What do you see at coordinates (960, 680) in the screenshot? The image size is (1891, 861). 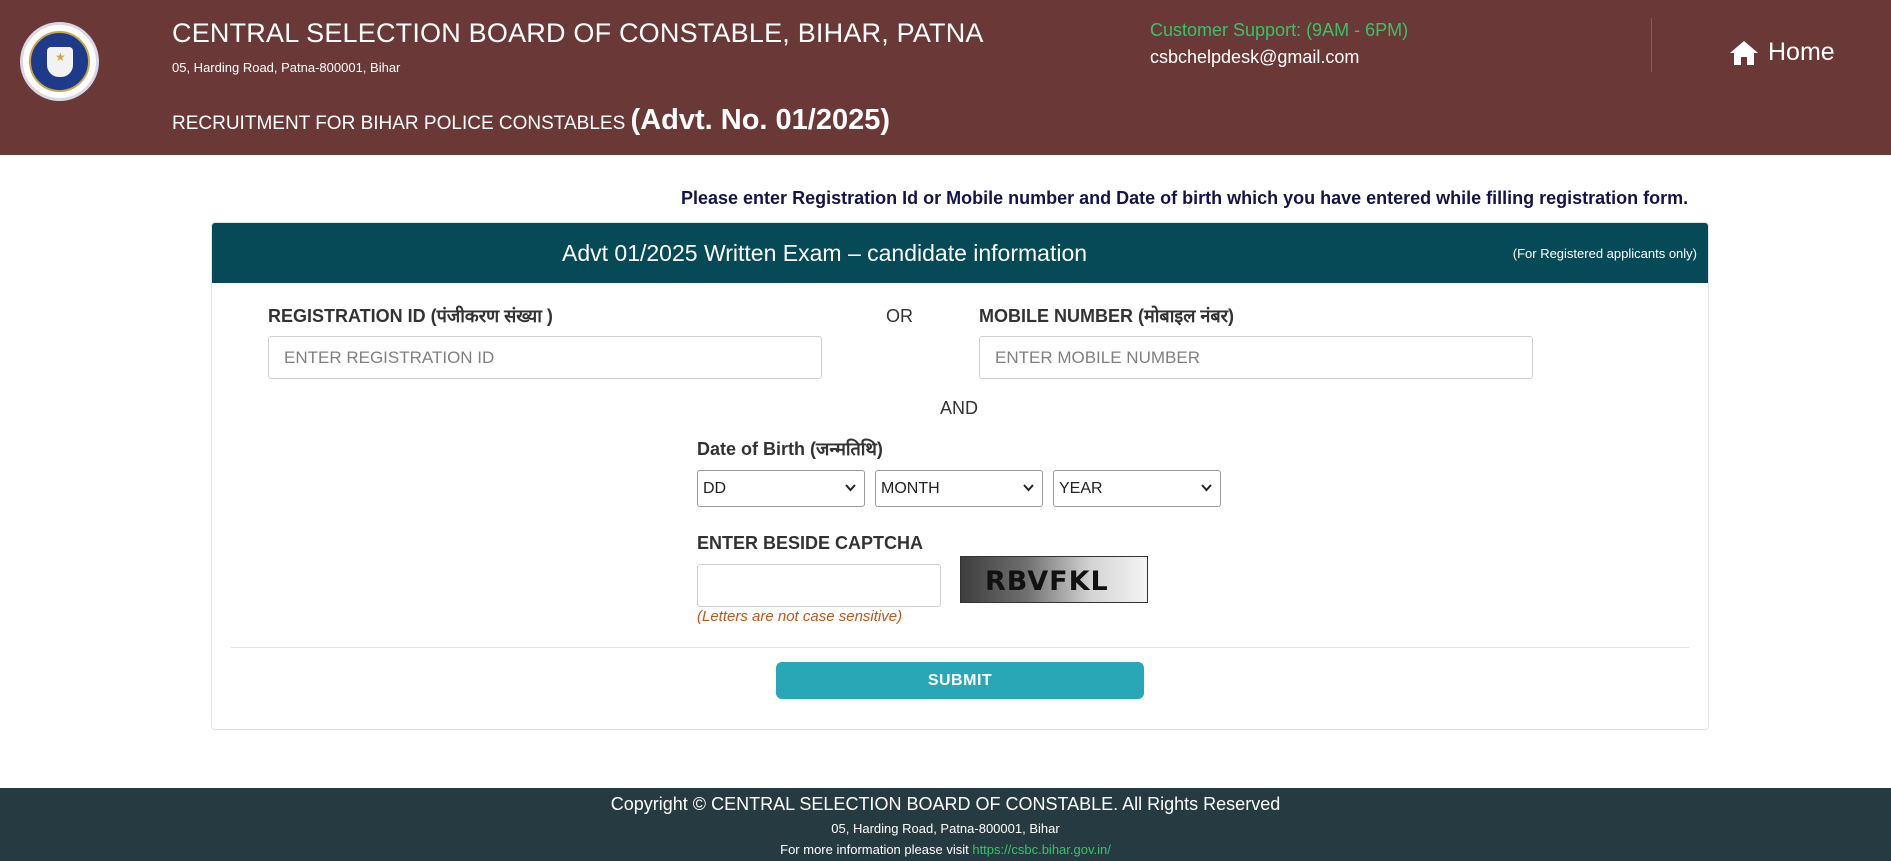 I see `submit-button: SUBMIT` at bounding box center [960, 680].